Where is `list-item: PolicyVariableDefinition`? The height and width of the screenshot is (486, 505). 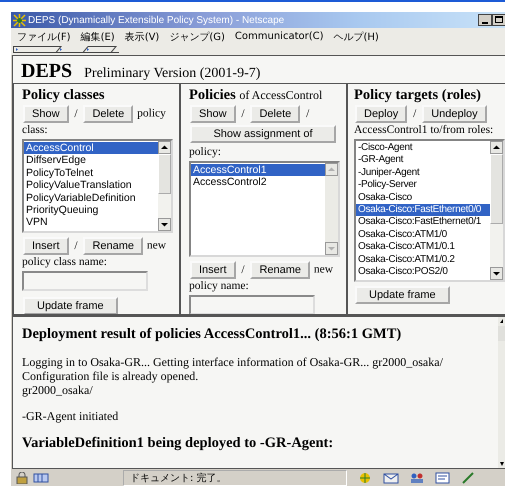 list-item: PolicyVariableDefinition is located at coordinates (91, 198).